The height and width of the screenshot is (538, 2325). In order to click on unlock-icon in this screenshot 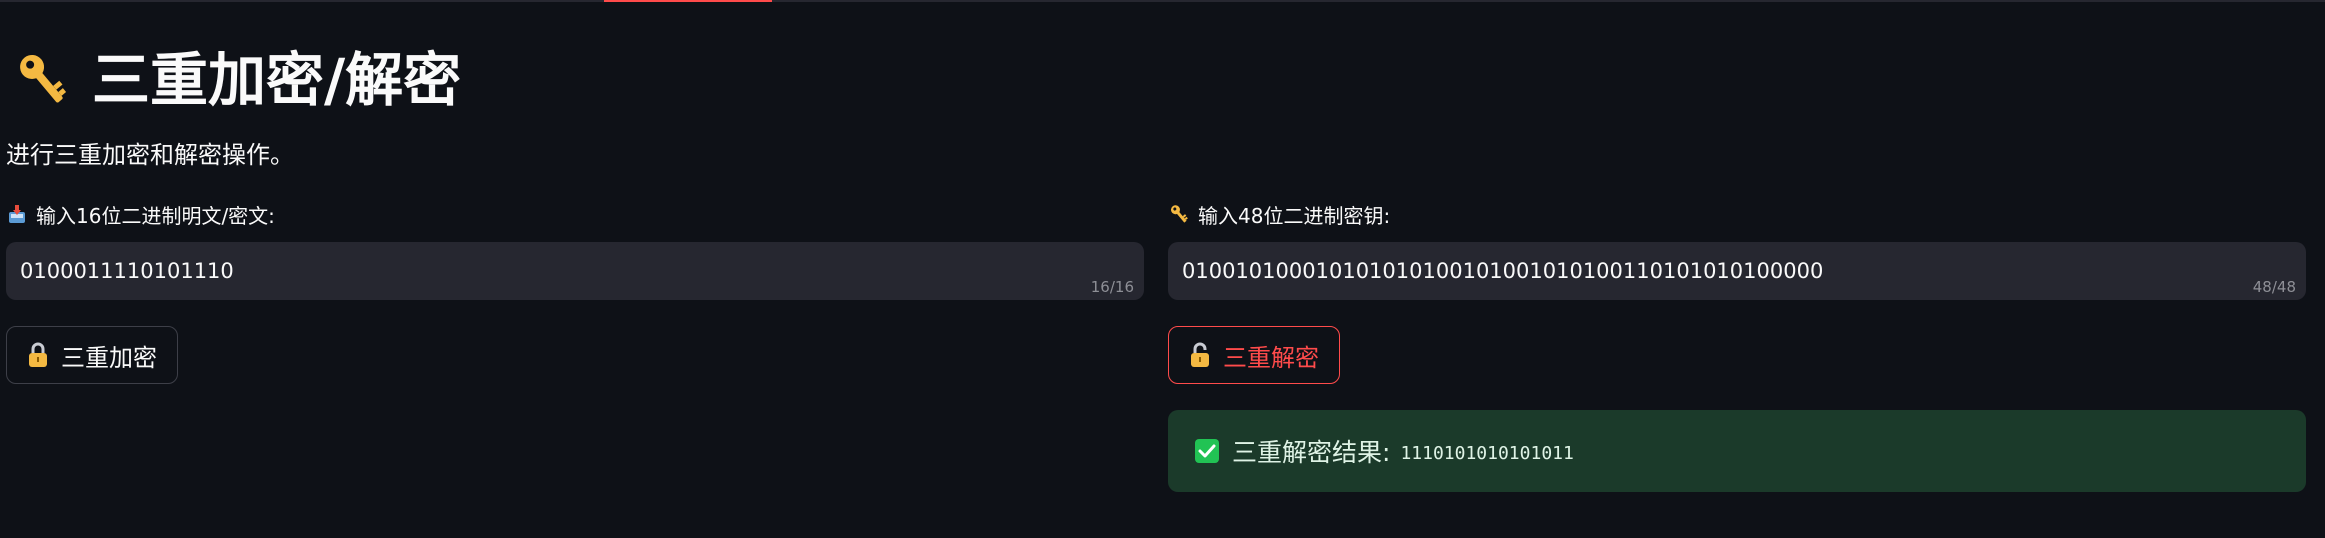, I will do `click(1200, 354)`.